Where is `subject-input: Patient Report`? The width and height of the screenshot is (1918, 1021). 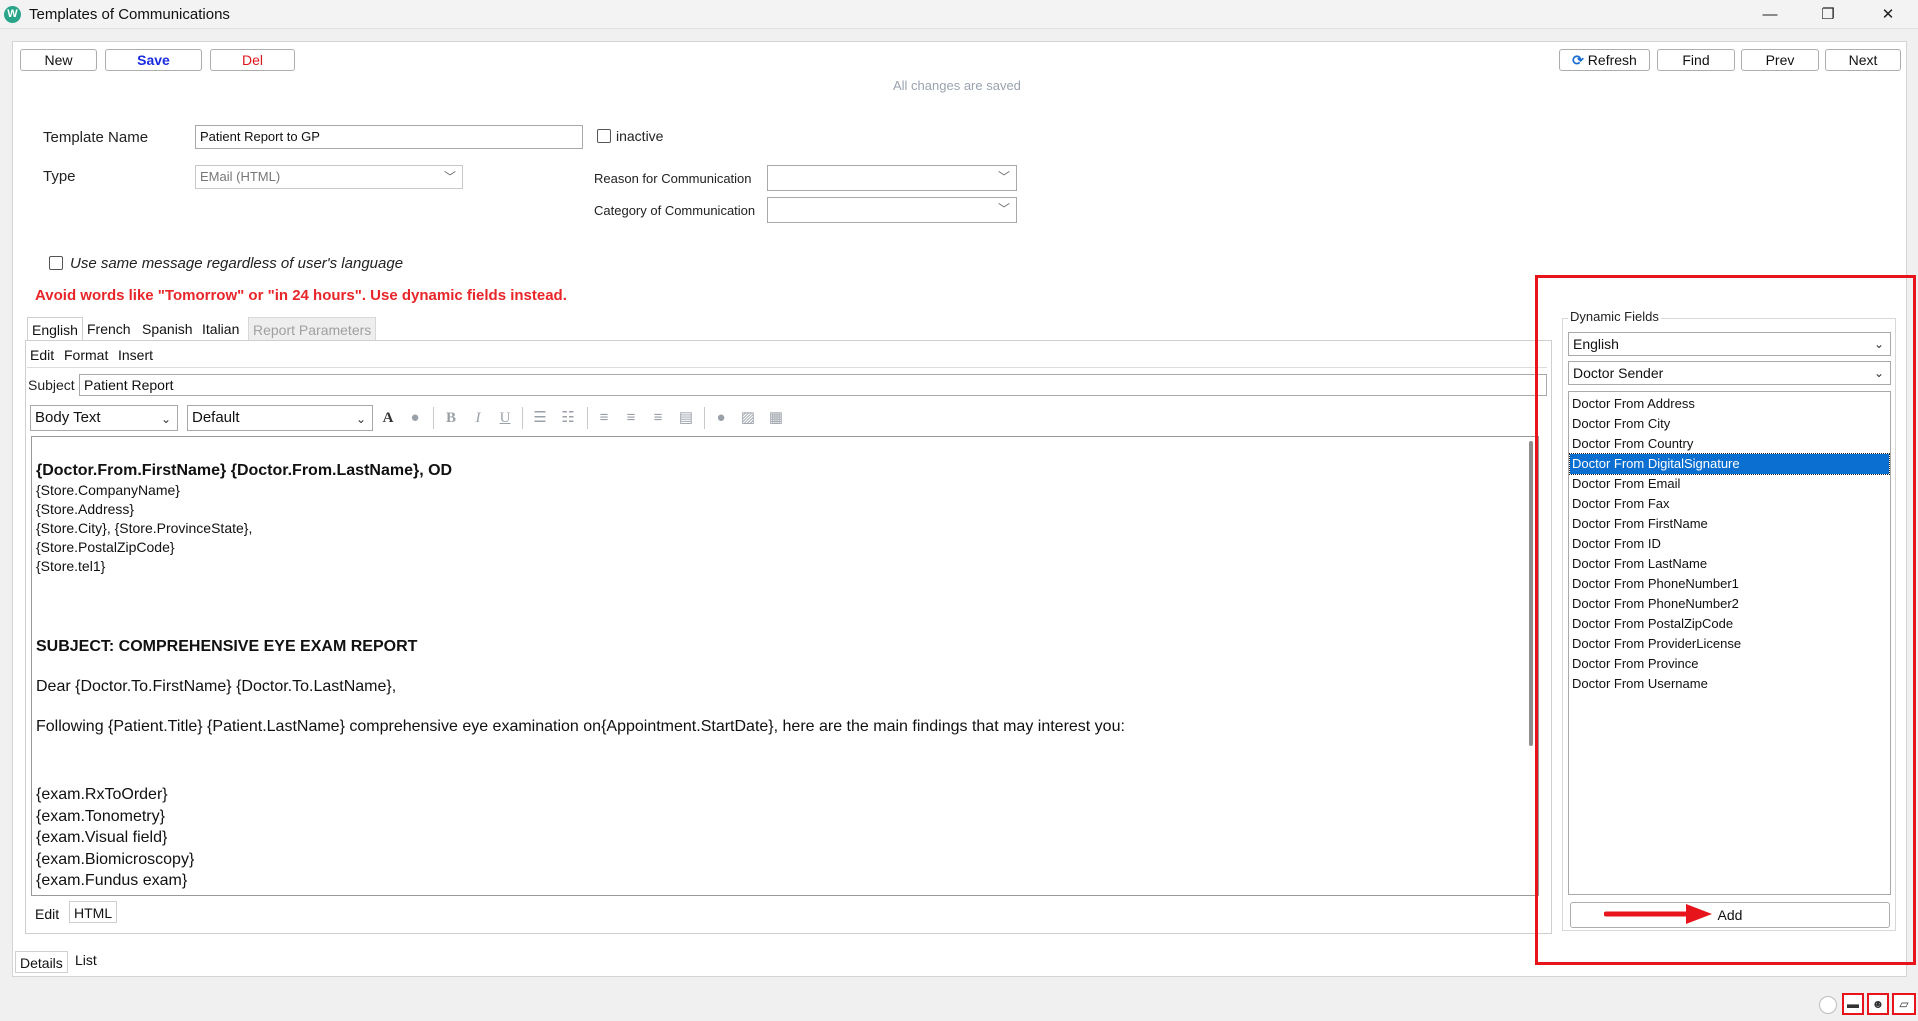 subject-input: Patient Report is located at coordinates (813, 385).